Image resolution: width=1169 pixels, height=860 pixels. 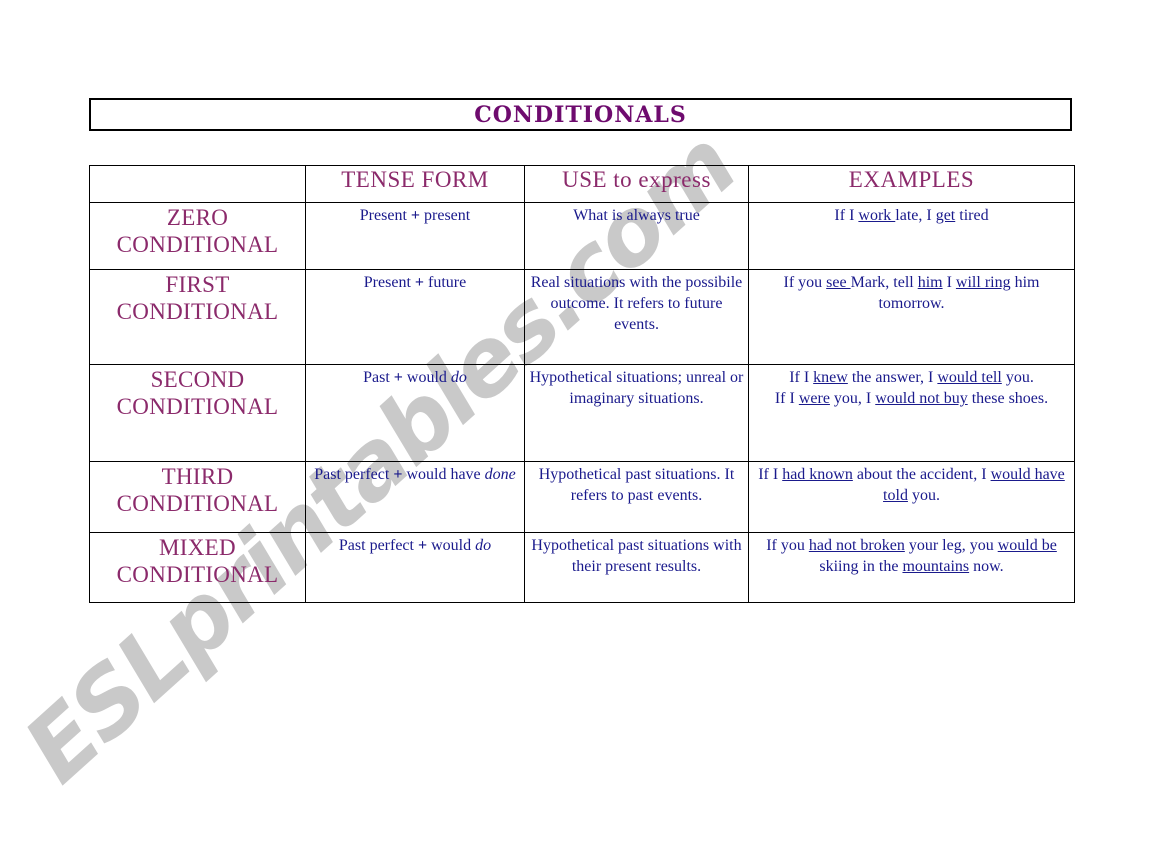 What do you see at coordinates (197, 231) in the screenshot?
I see `row-type-label: ZERO CONDITIONAL` at bounding box center [197, 231].